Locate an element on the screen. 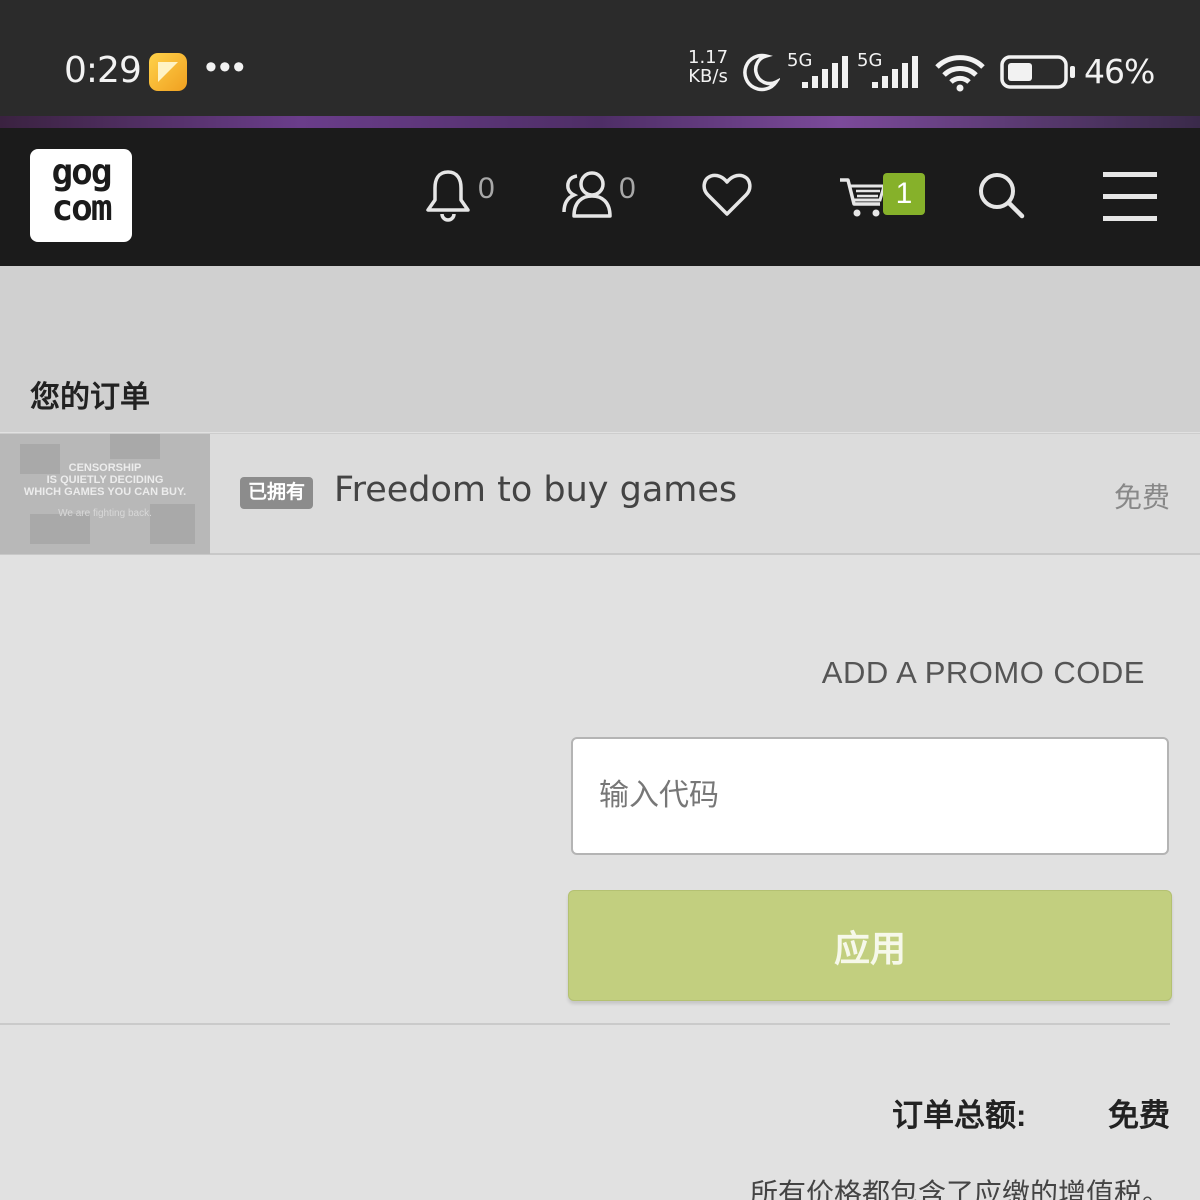 The image size is (1200, 1200). thumbnail-line: IS QUIETLY DECIDING is located at coordinates (105, 480).